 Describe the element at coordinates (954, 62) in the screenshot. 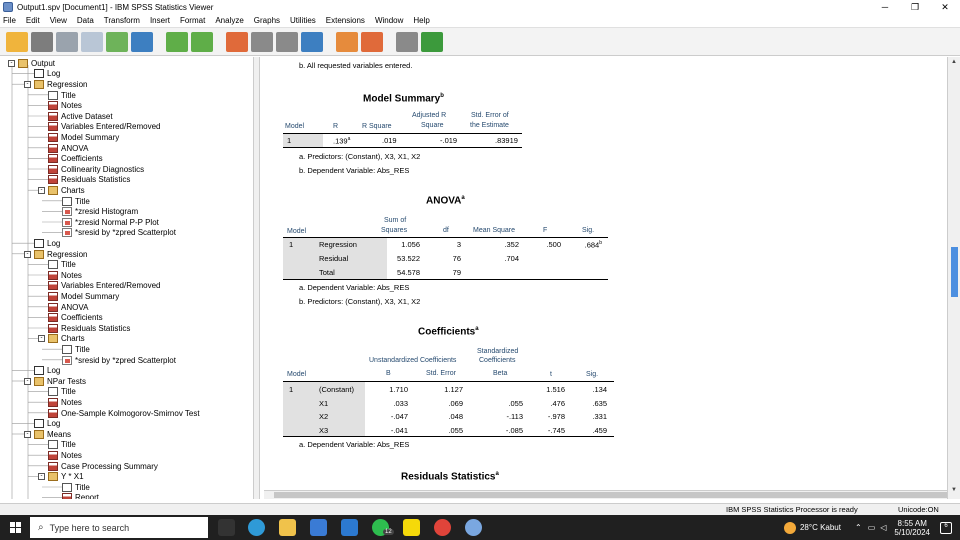

I see `scroll-up-icon: ▲` at that location.